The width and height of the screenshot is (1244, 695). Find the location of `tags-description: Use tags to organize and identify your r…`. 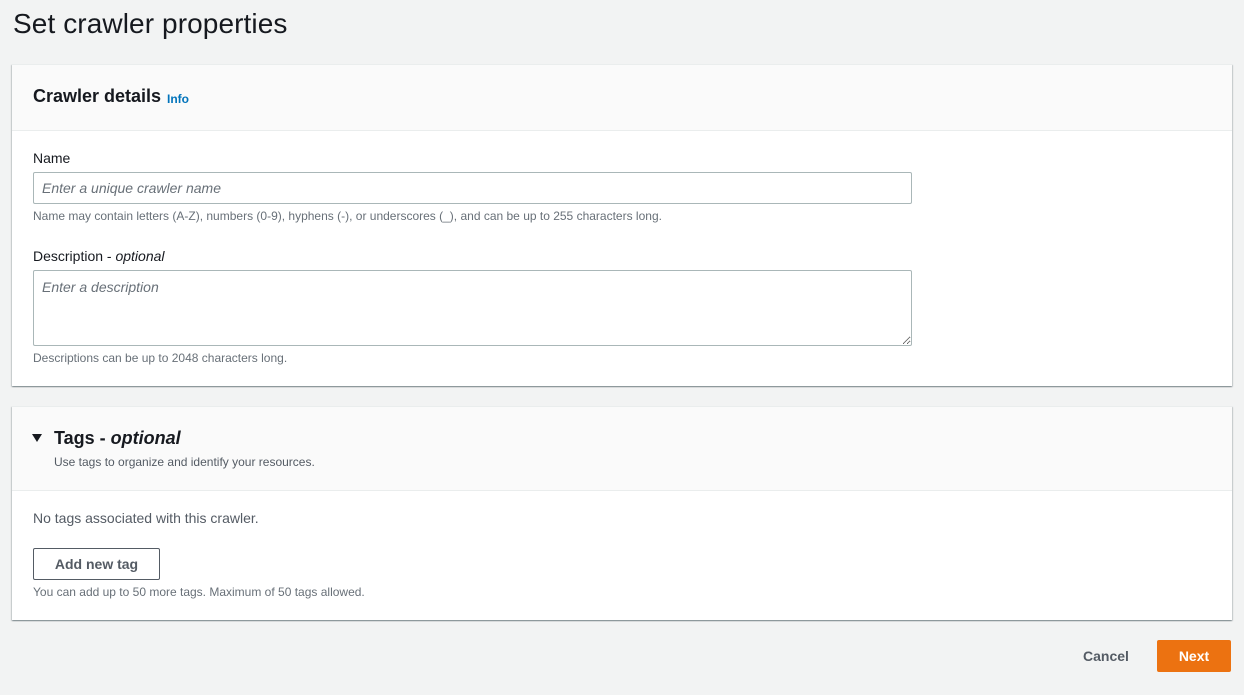

tags-description: Use tags to organize and identify your r… is located at coordinates (184, 462).